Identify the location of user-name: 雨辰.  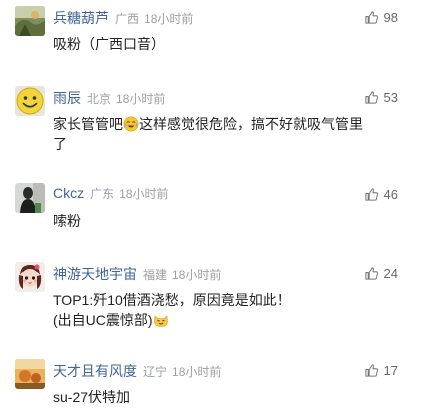
(67, 98).